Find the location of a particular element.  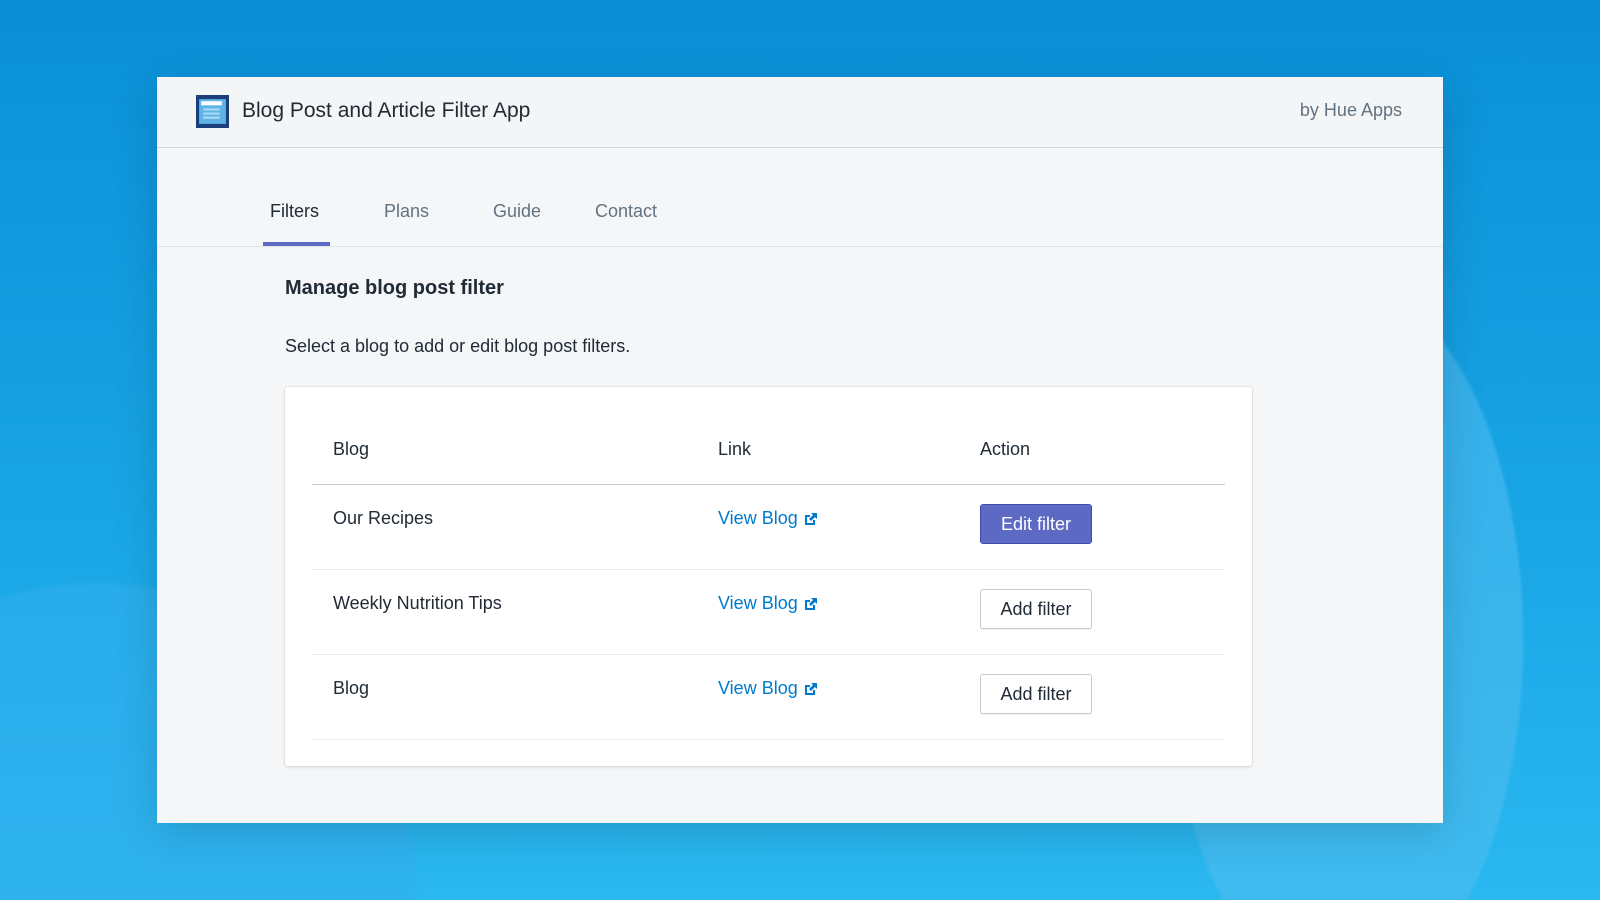

tab-plans: Plans is located at coordinates (406, 211).